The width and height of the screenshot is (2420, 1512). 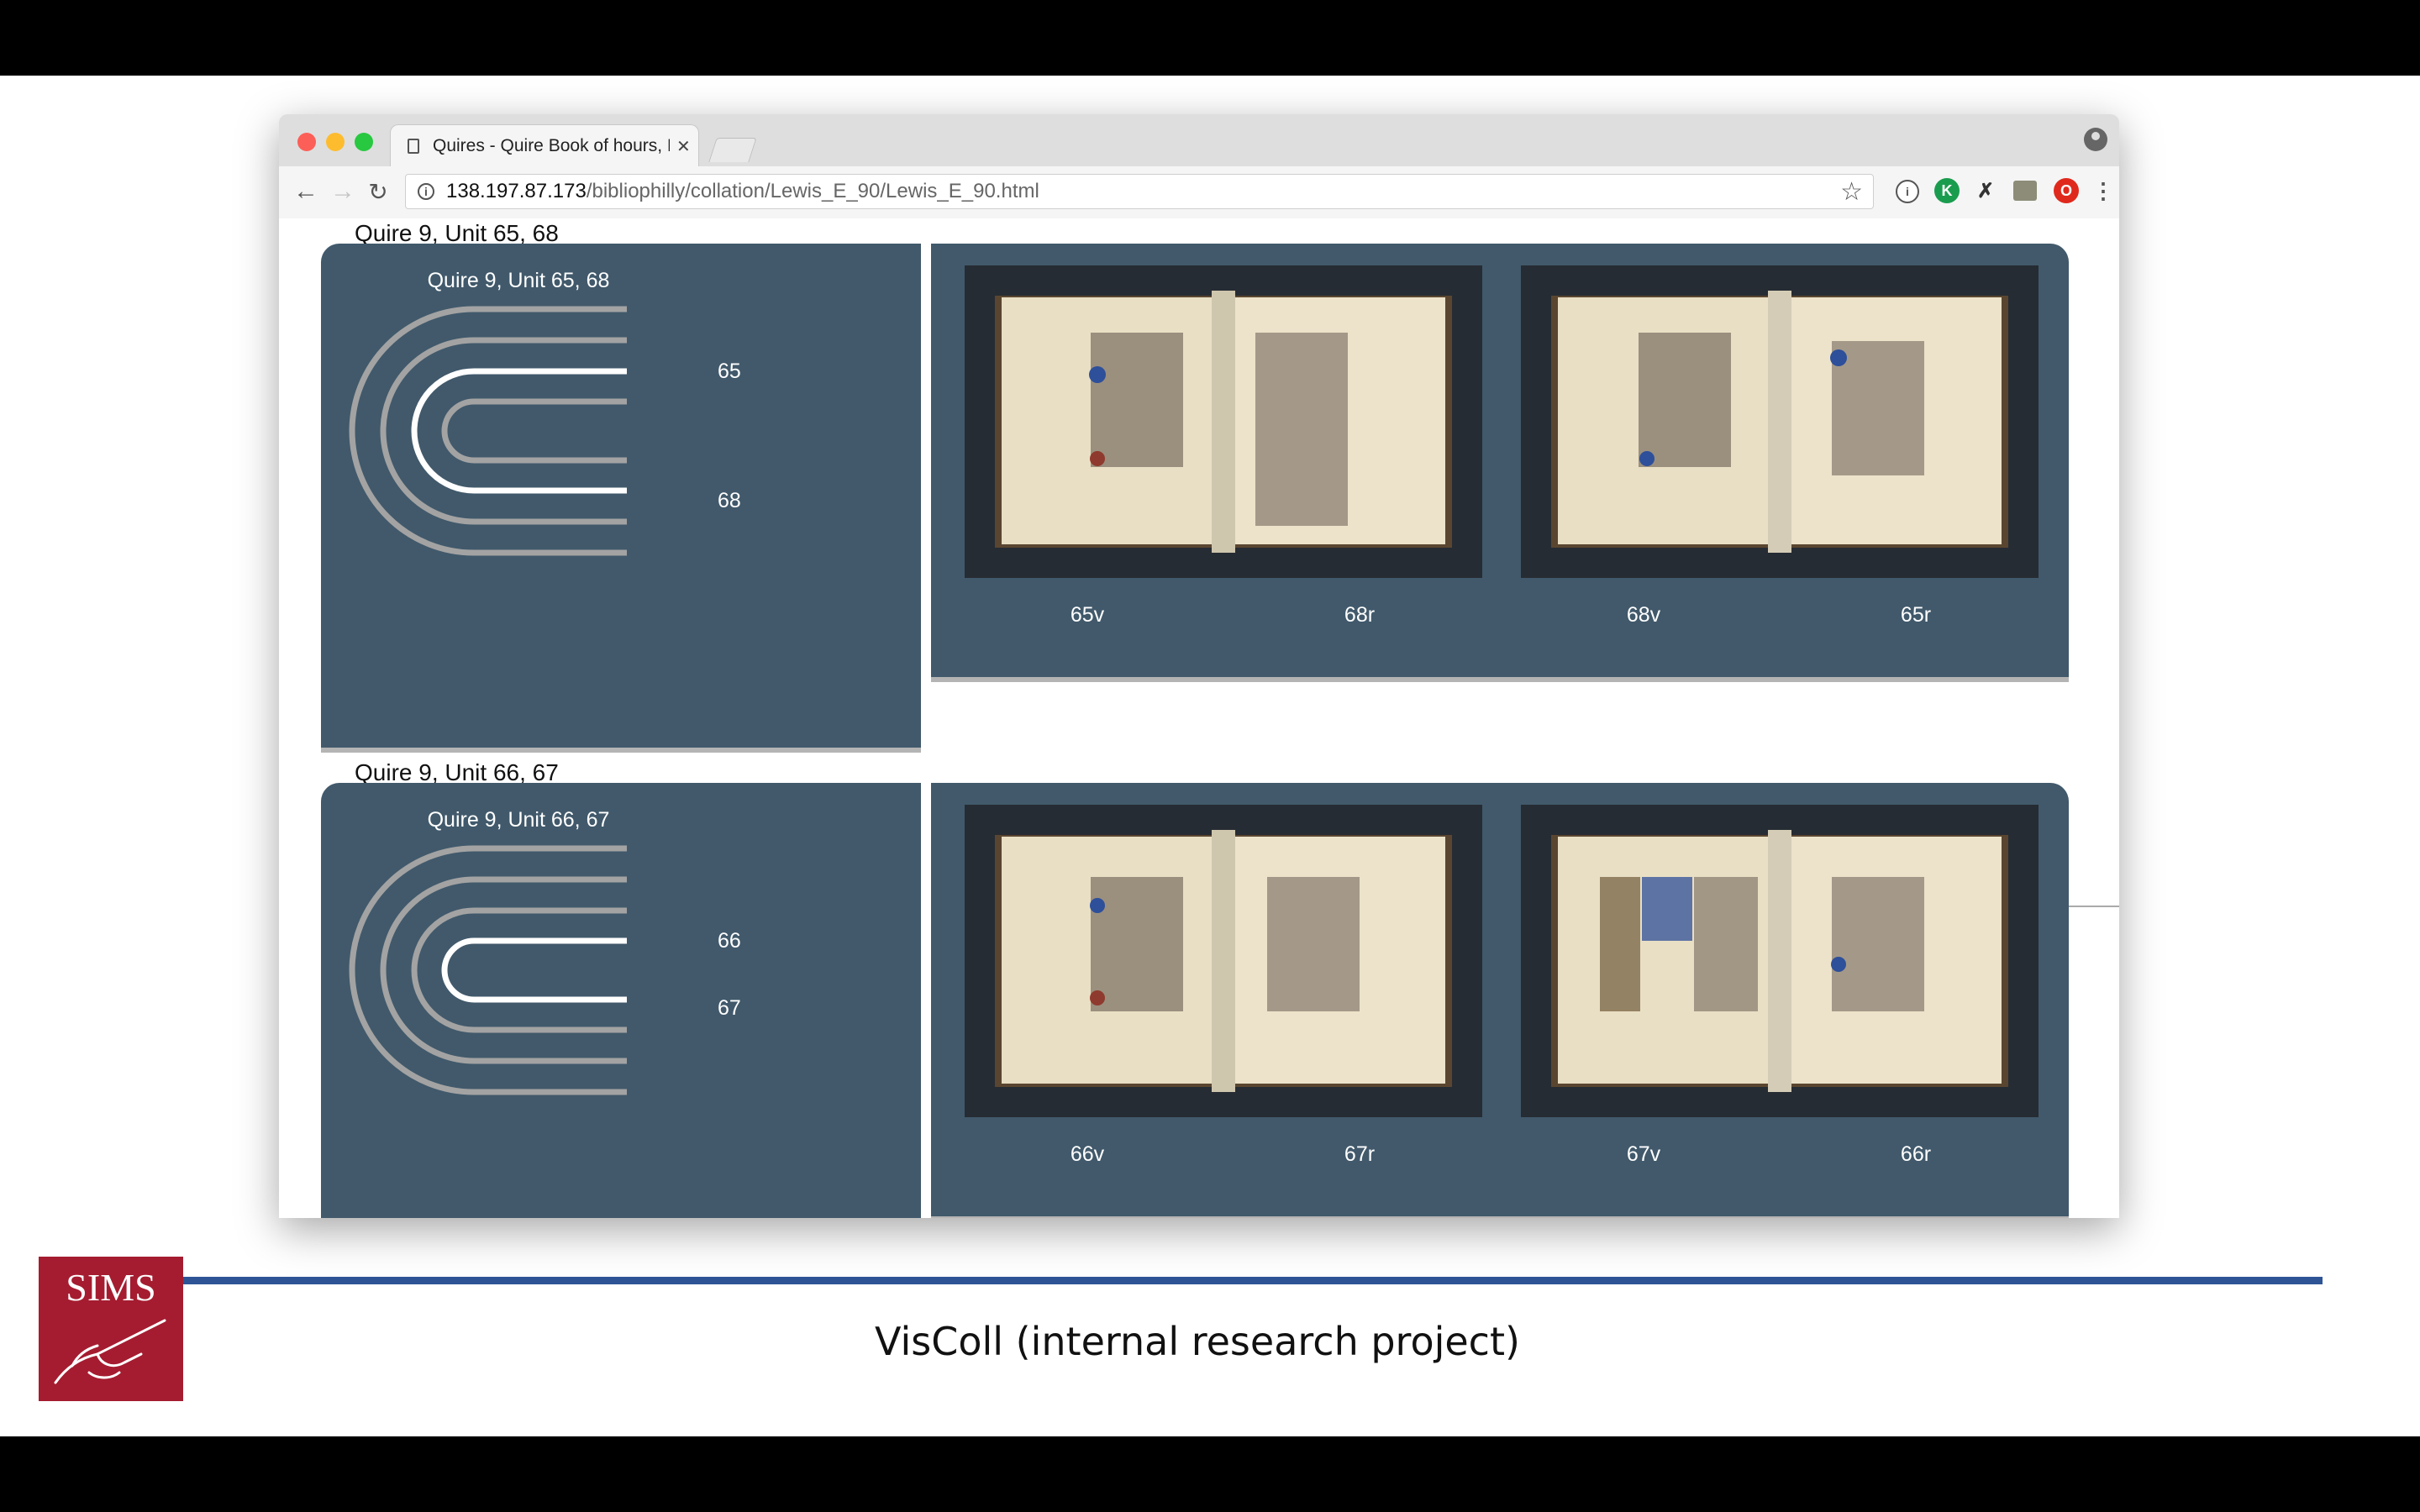 I want to click on leaf-label: 67, so click(x=729, y=1008).